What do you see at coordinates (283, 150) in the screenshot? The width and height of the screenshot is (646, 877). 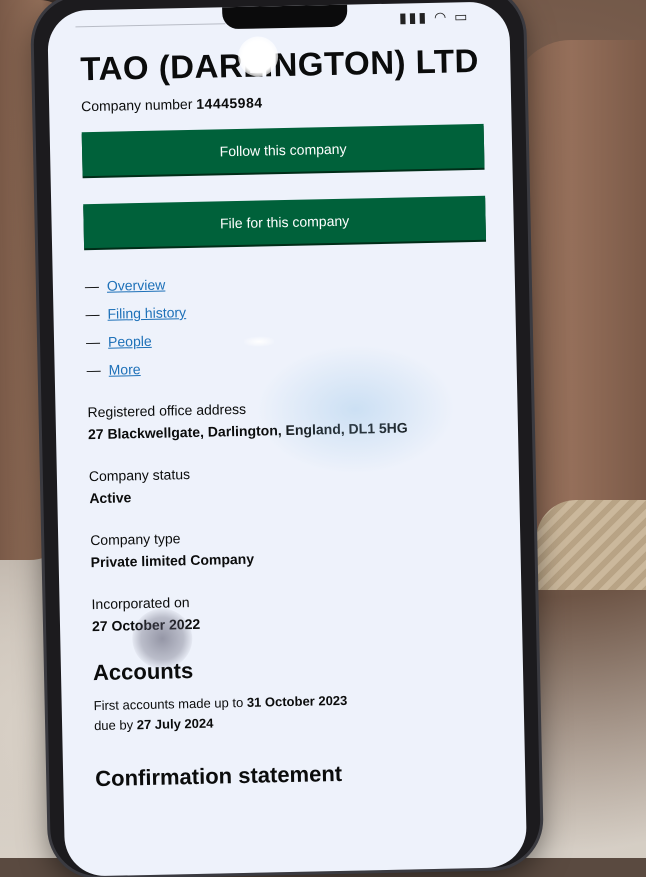 I see `follow-company-button: Follow this company` at bounding box center [283, 150].